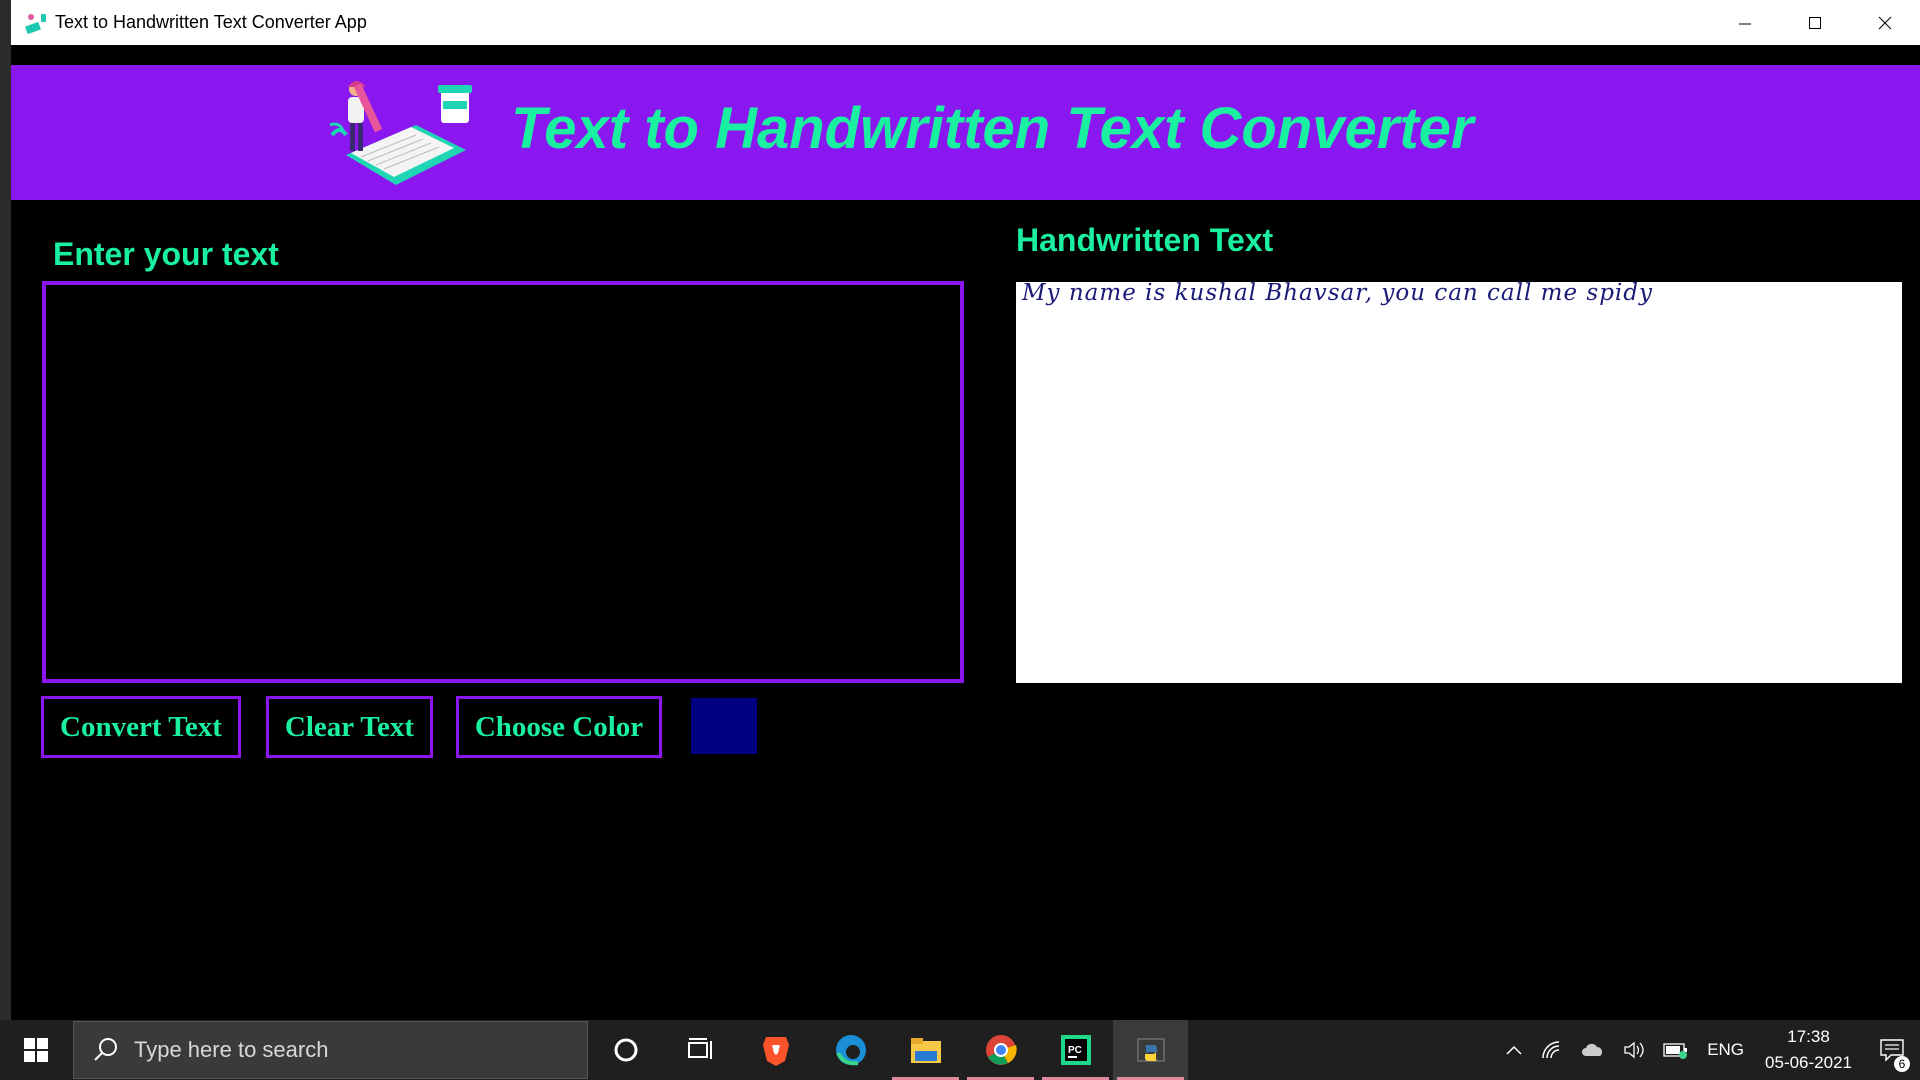 This screenshot has width=1920, height=1080. I want to click on cortana-button, so click(625, 1050).